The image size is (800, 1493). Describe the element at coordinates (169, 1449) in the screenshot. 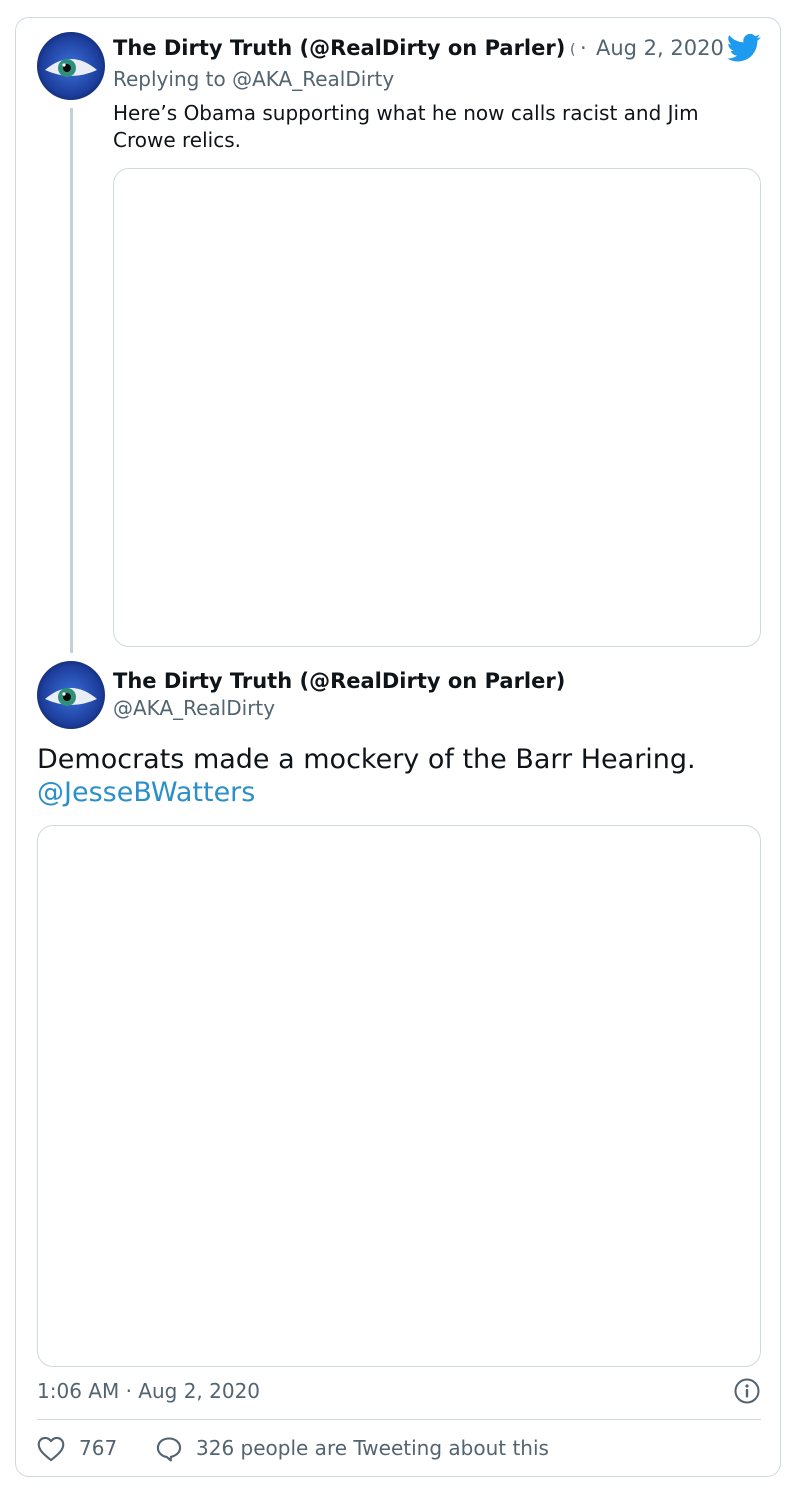

I see `comment-icon` at that location.